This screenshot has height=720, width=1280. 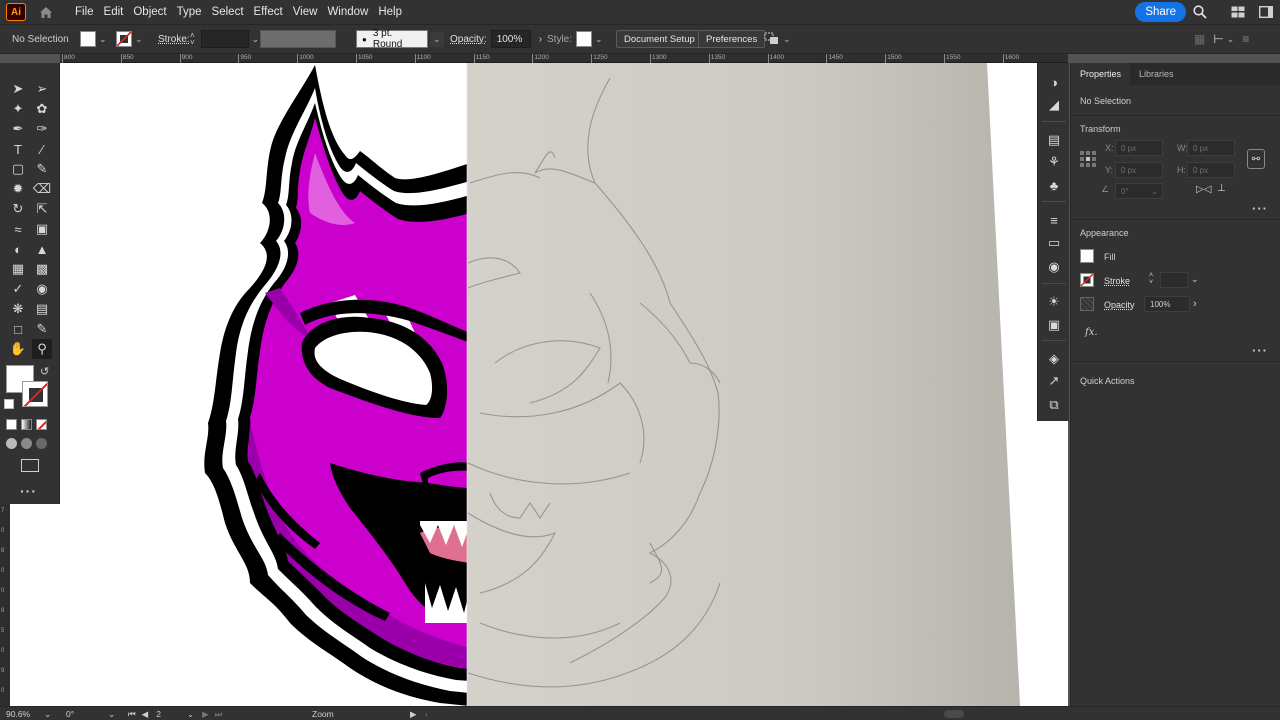 What do you see at coordinates (1054, 381) in the screenshot?
I see `asset-export-icon: ↗` at bounding box center [1054, 381].